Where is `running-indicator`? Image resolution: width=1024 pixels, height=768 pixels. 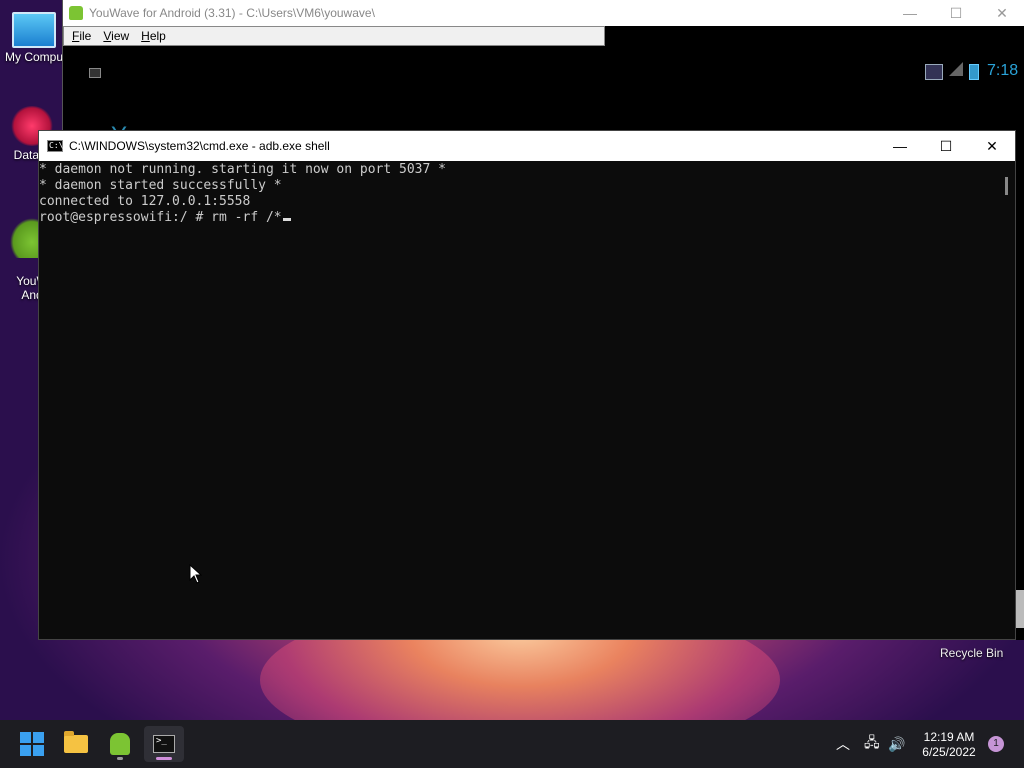
running-indicator is located at coordinates (120, 758).